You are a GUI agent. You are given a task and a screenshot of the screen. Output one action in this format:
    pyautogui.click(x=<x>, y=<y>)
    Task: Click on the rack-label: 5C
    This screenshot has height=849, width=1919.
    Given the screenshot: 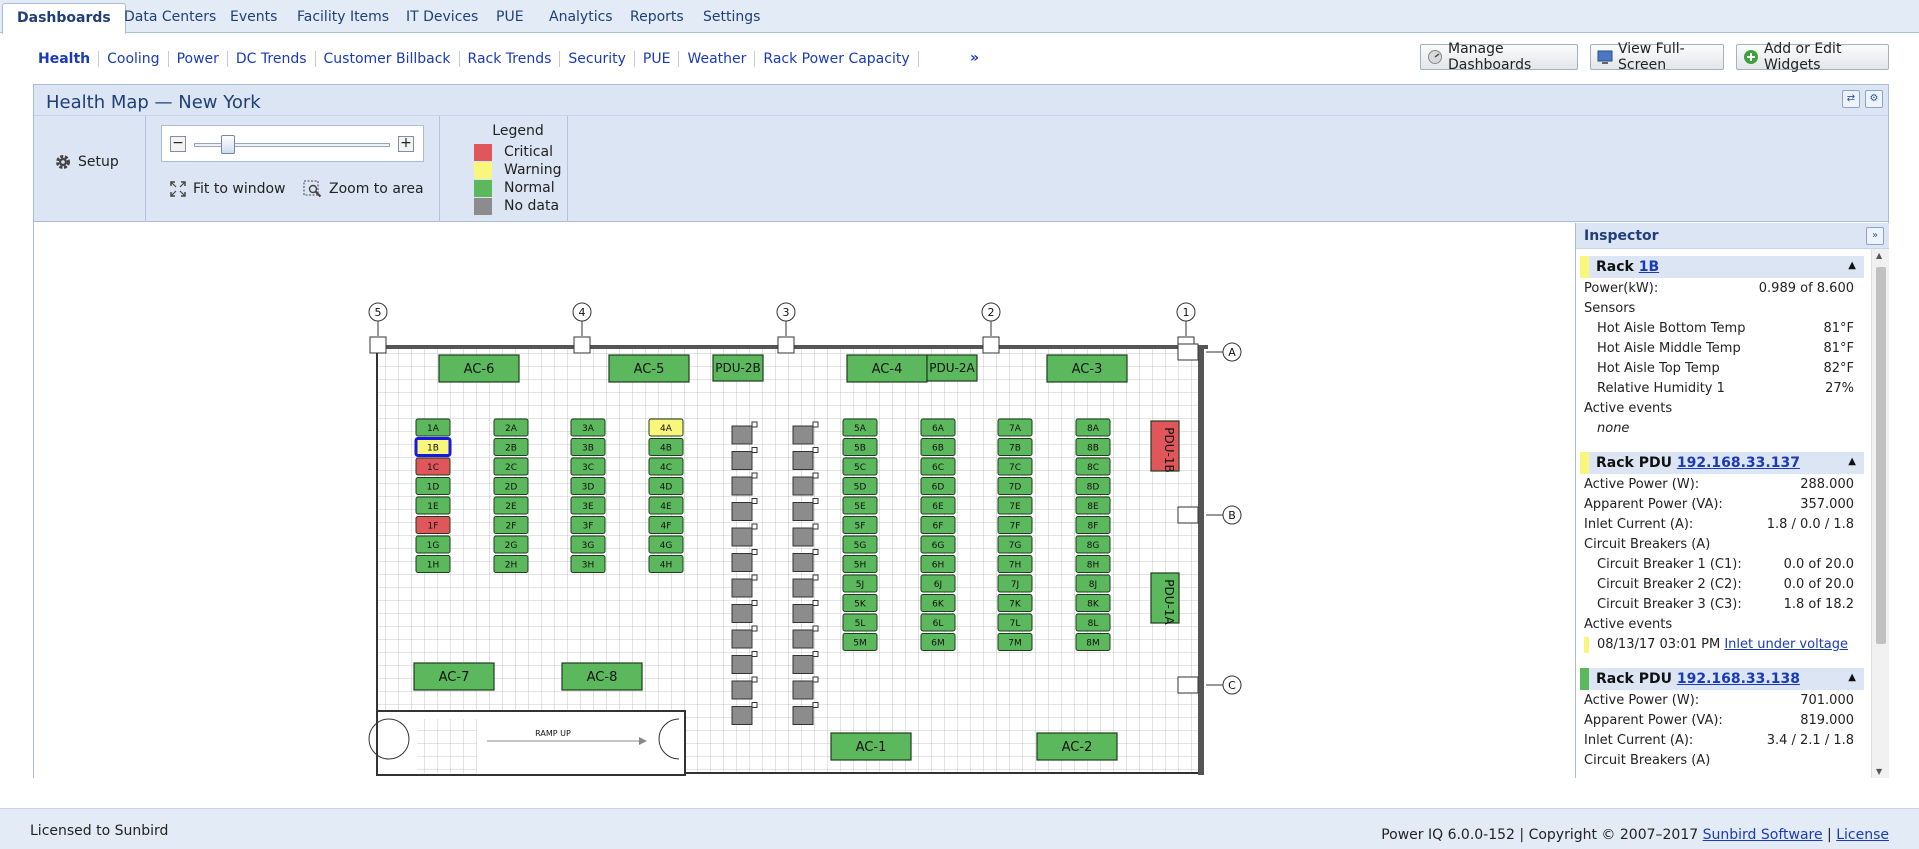 What is the action you would take?
    pyautogui.click(x=860, y=468)
    